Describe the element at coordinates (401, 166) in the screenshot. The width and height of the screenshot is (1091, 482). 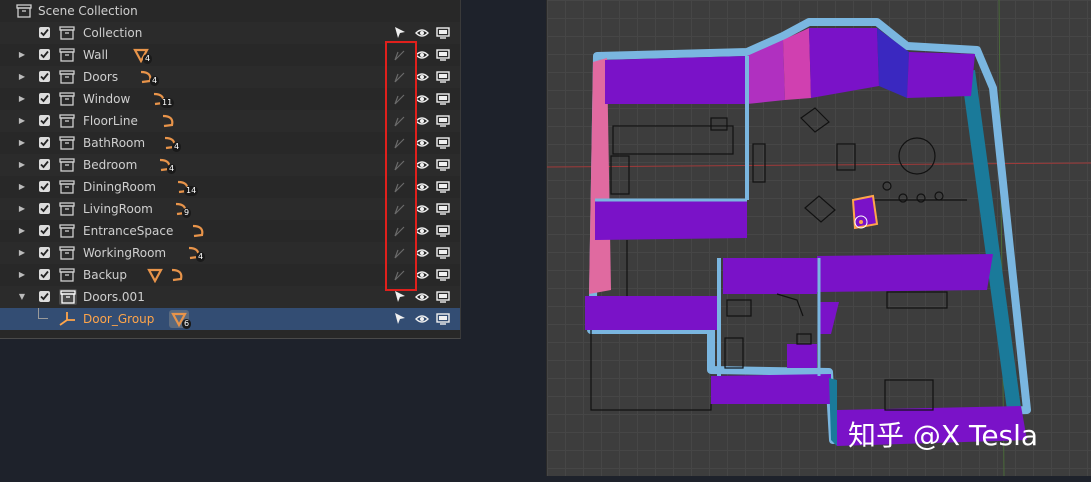
I see `red-highlight-box` at that location.